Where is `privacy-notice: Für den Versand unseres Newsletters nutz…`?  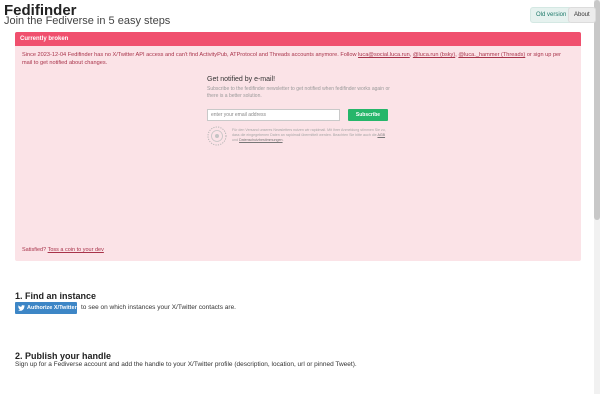
privacy-notice: Für den Versand unseres Newsletters nutz… is located at coordinates (311, 135).